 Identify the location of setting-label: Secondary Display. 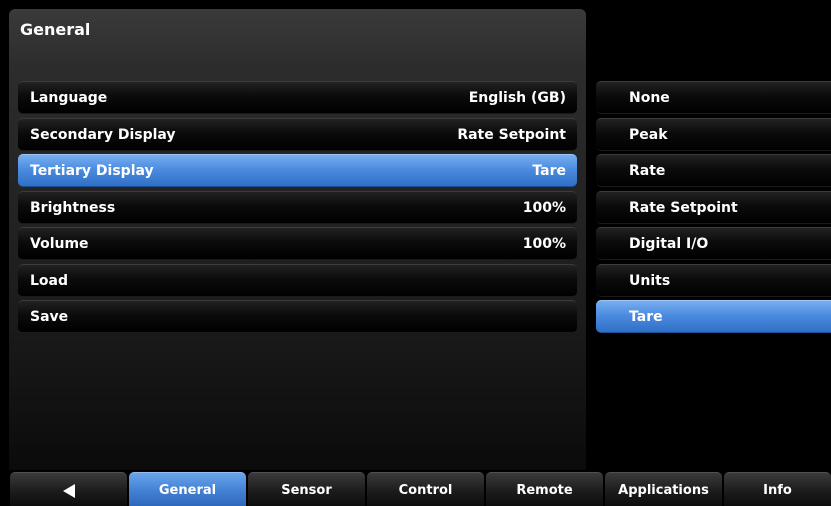
(103, 134).